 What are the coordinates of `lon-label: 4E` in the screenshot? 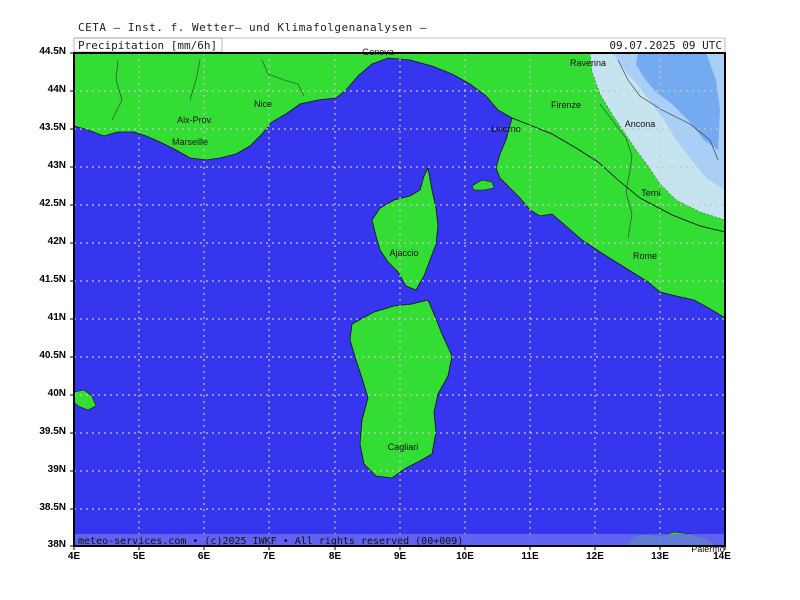 It's located at (74, 556).